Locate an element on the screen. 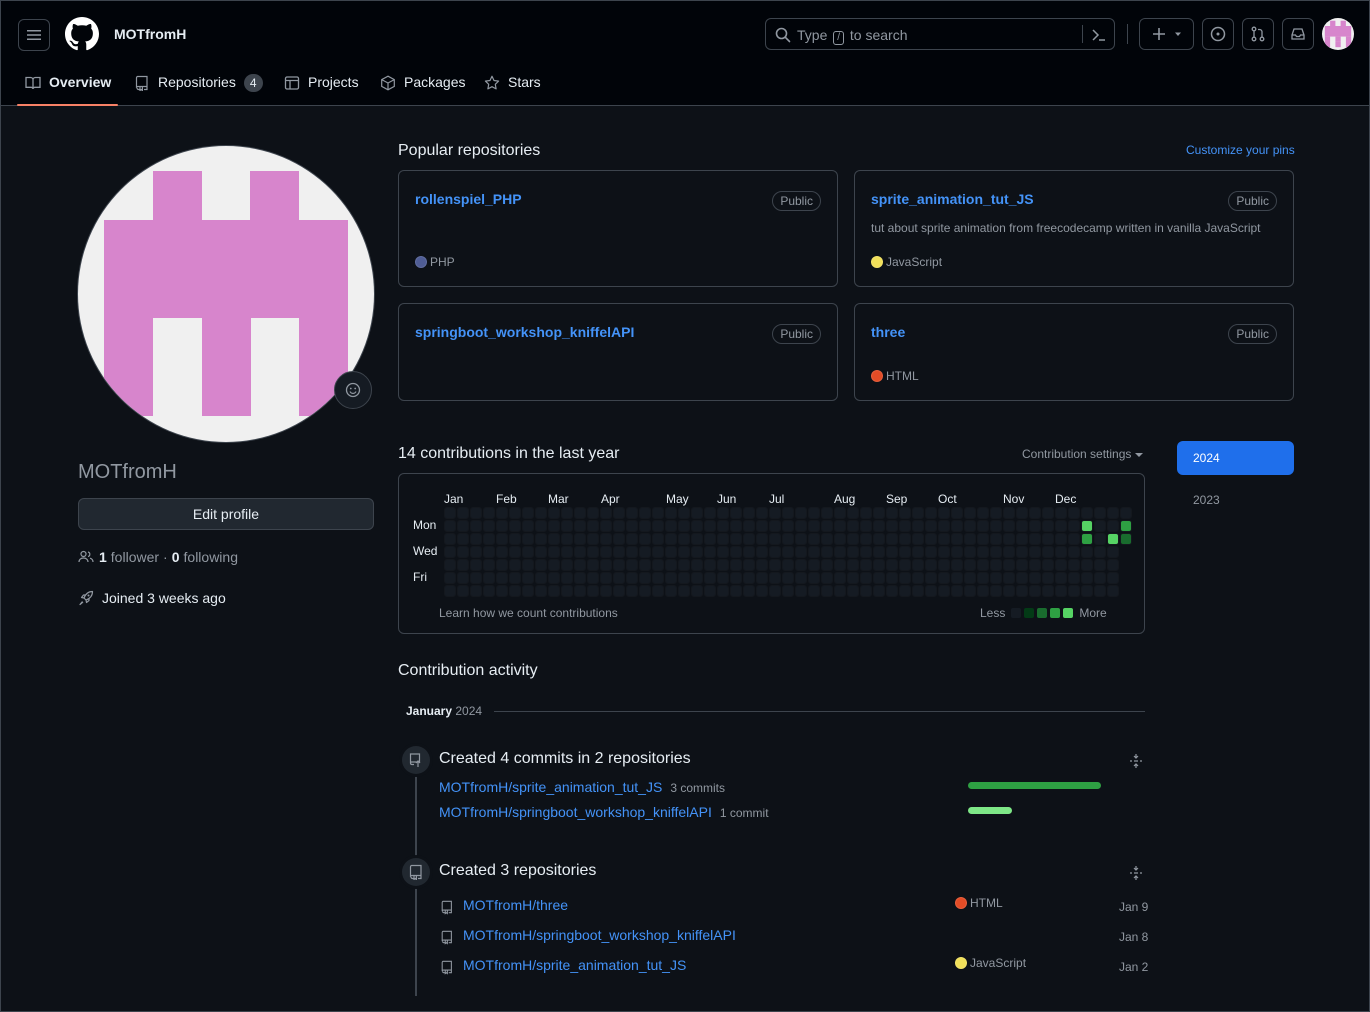 The height and width of the screenshot is (1012, 1370). commit-count-link: 3 commits is located at coordinates (697, 788).